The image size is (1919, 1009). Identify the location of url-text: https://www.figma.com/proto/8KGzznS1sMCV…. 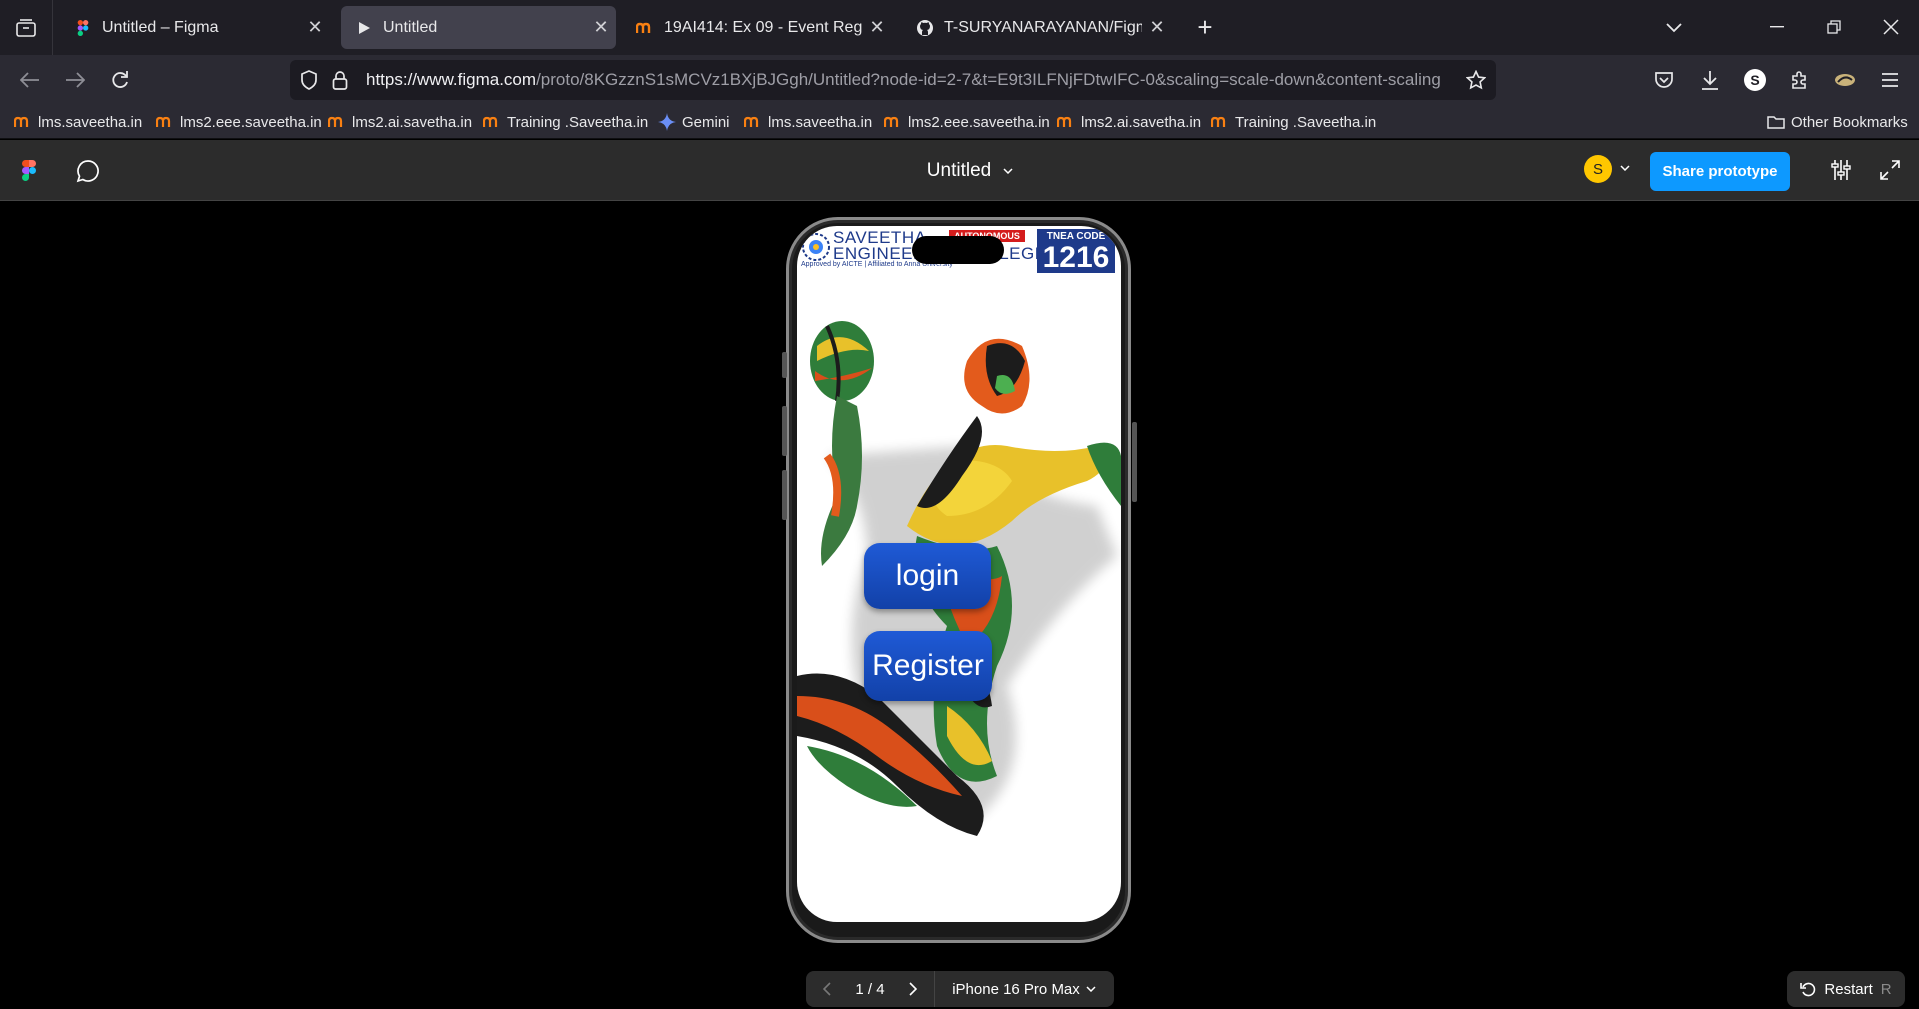
(911, 80).